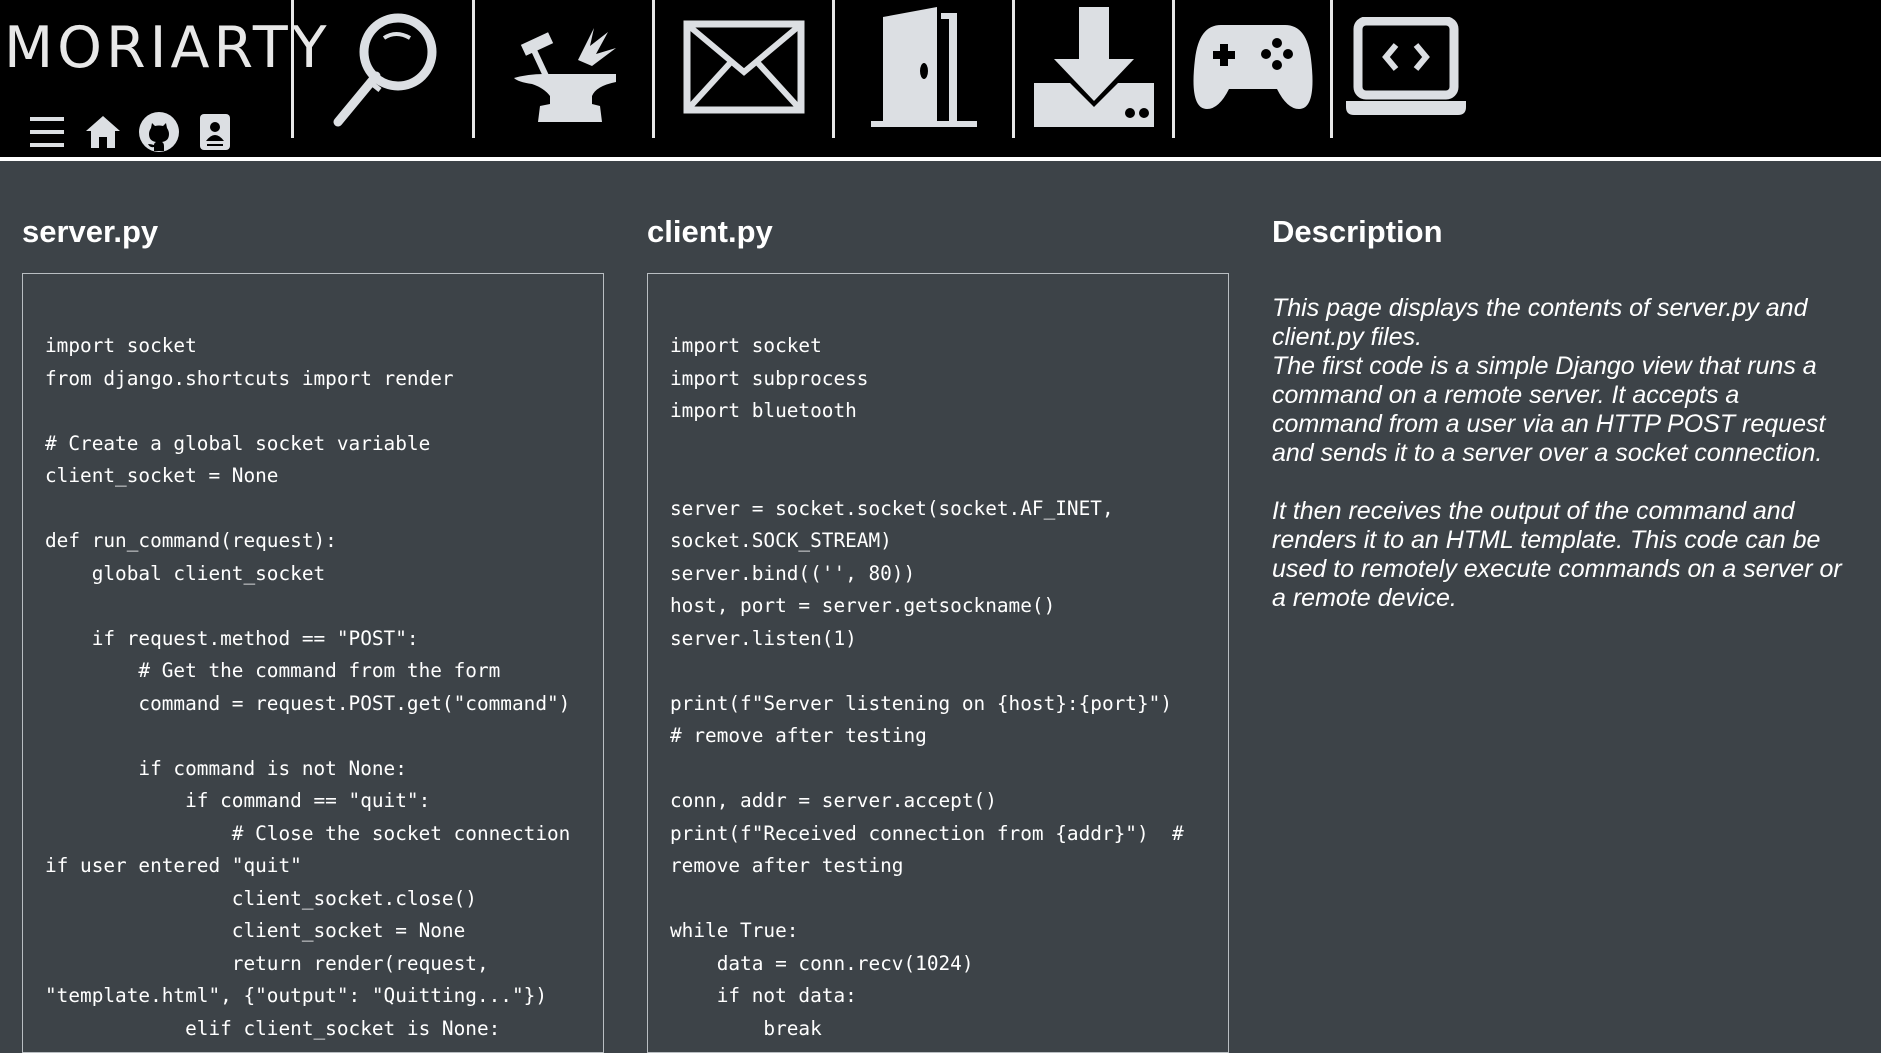 The image size is (1881, 1053). What do you see at coordinates (215, 132) in the screenshot?
I see `contact-card-icon` at bounding box center [215, 132].